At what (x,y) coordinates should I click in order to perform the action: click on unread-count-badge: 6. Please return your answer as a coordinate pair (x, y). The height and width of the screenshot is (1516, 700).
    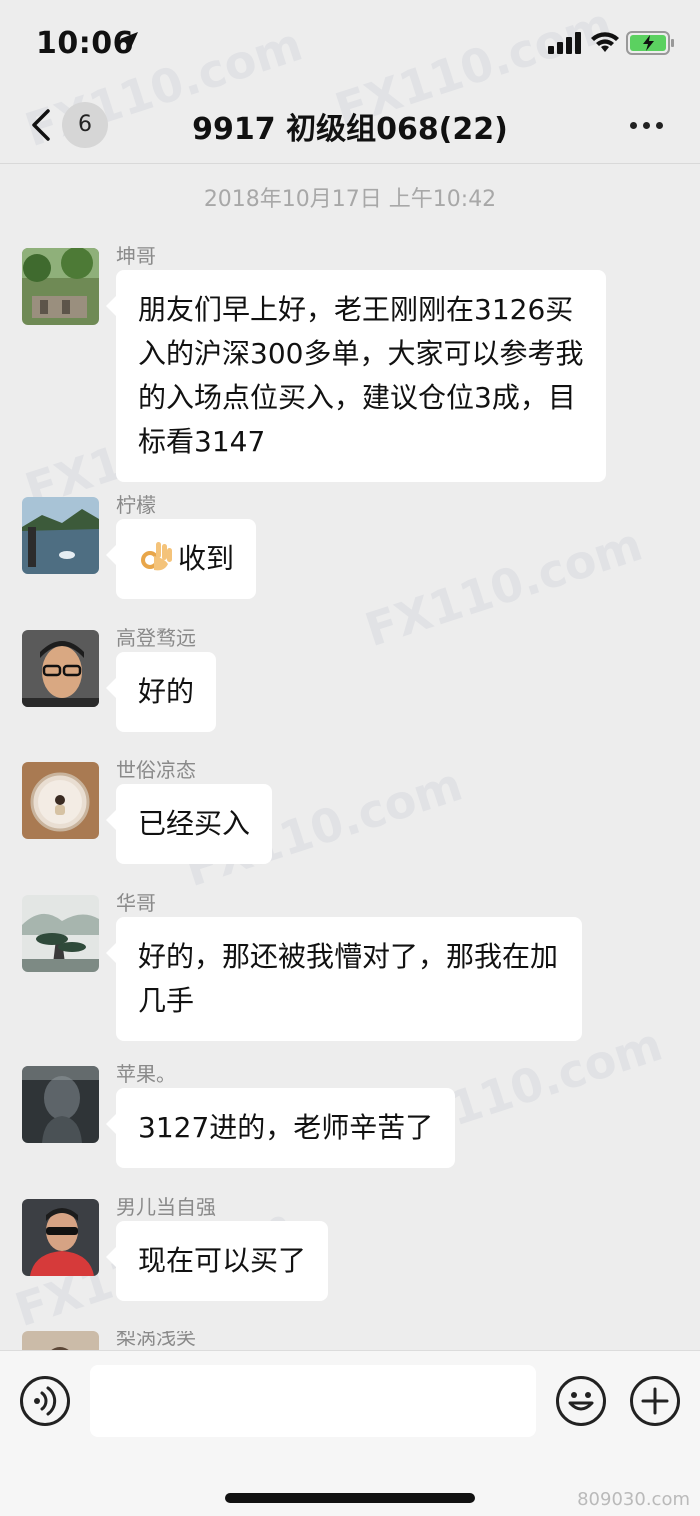
    Looking at the image, I should click on (85, 125).